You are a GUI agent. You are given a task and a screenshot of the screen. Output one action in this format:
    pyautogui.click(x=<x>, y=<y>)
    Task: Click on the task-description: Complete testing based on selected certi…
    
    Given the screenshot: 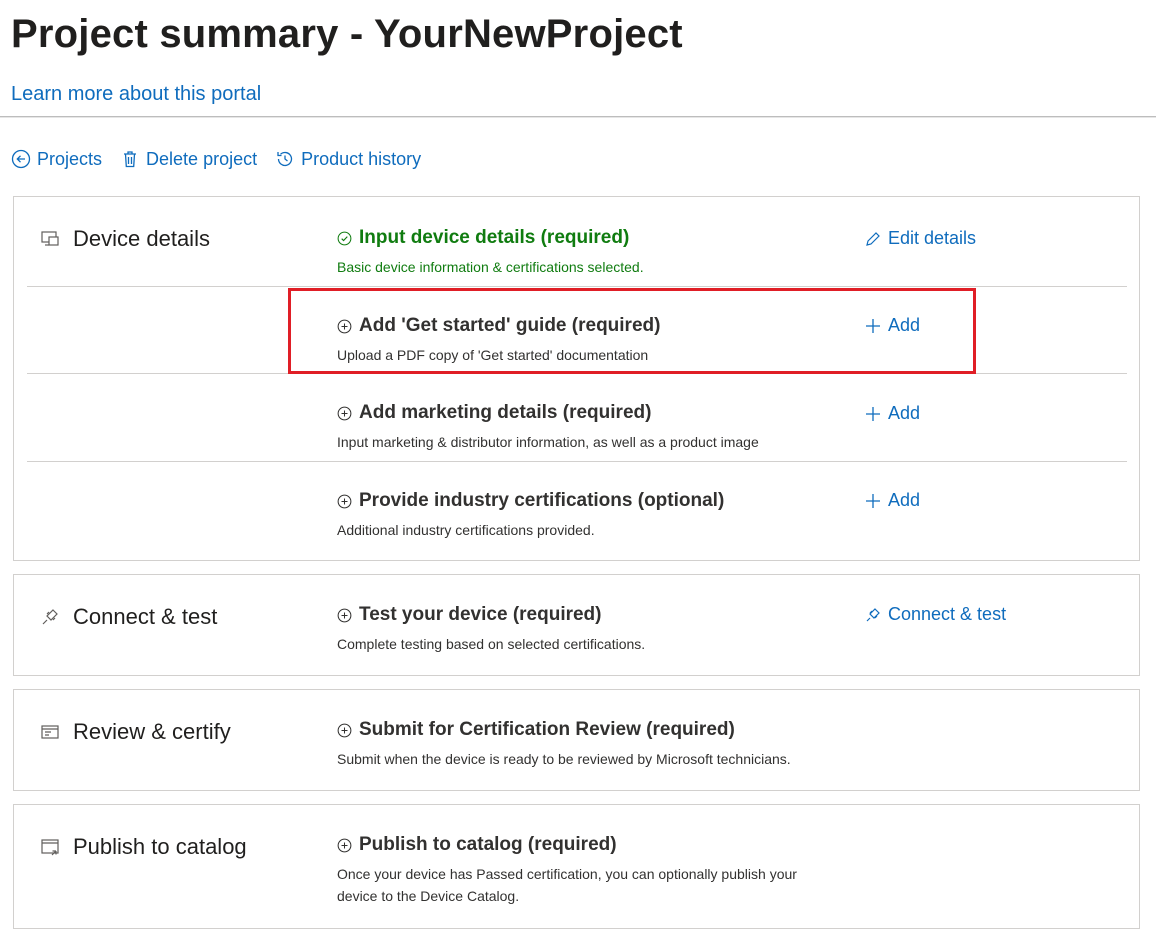 What is the action you would take?
    pyautogui.click(x=491, y=644)
    